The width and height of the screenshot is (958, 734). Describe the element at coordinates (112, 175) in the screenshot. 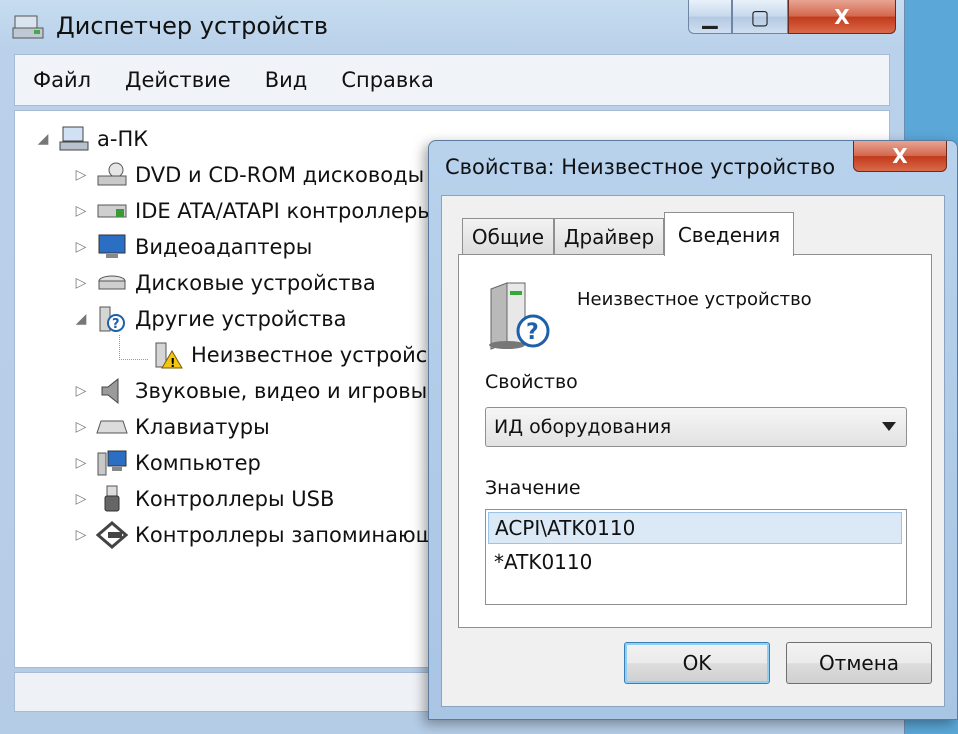

I see `dvd-drive-icon` at that location.